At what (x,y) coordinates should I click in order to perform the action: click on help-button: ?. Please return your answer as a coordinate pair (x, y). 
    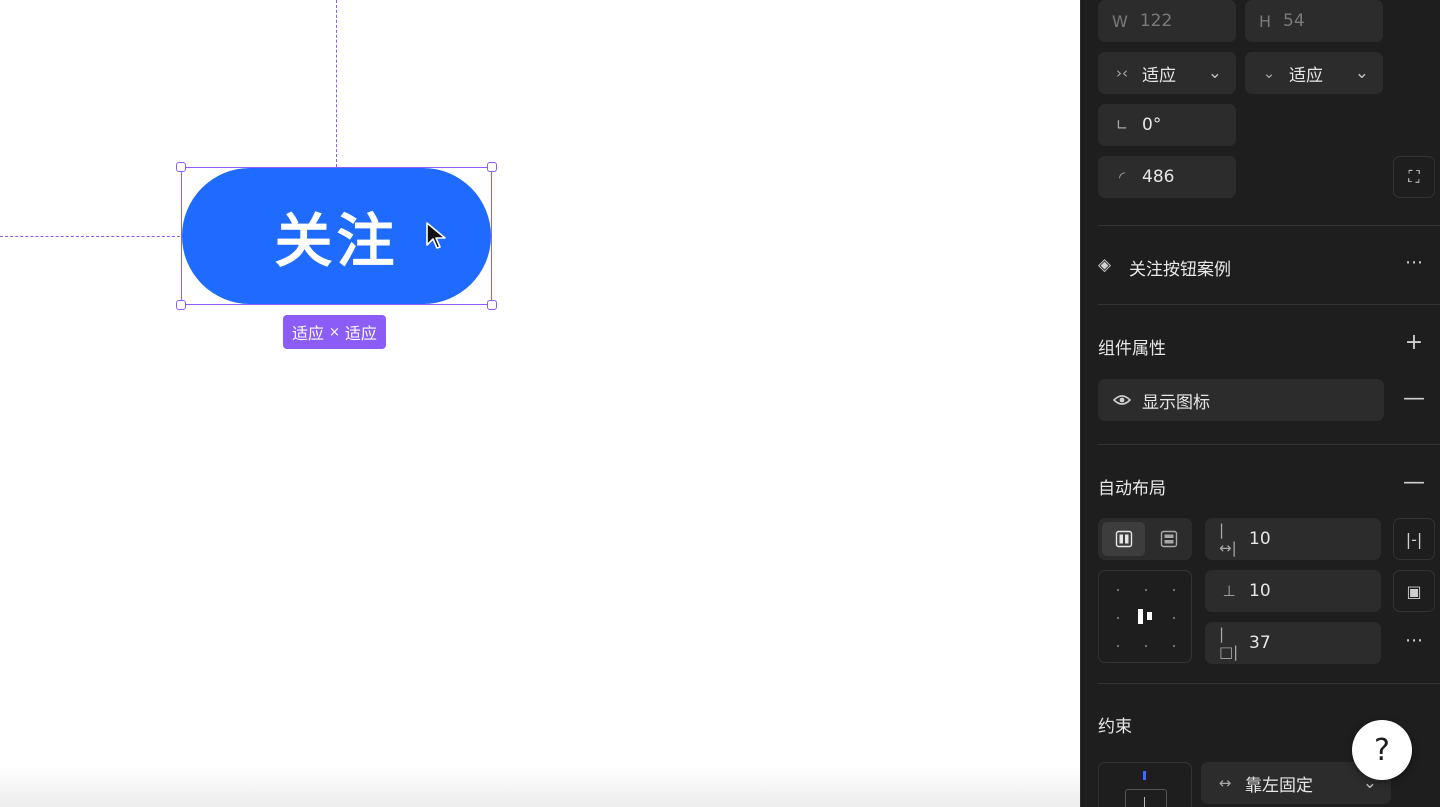
    Looking at the image, I should click on (1382, 750).